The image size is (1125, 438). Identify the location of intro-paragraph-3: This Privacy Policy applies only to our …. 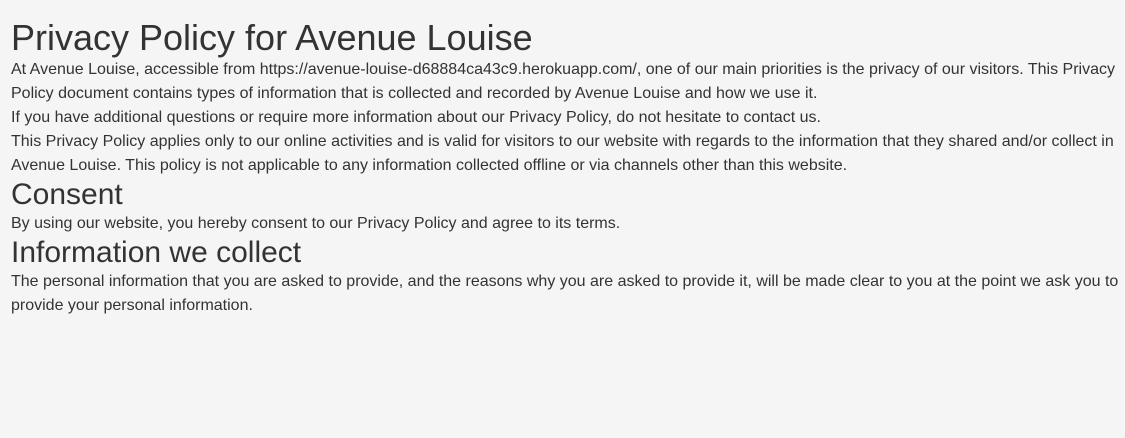
(562, 153).